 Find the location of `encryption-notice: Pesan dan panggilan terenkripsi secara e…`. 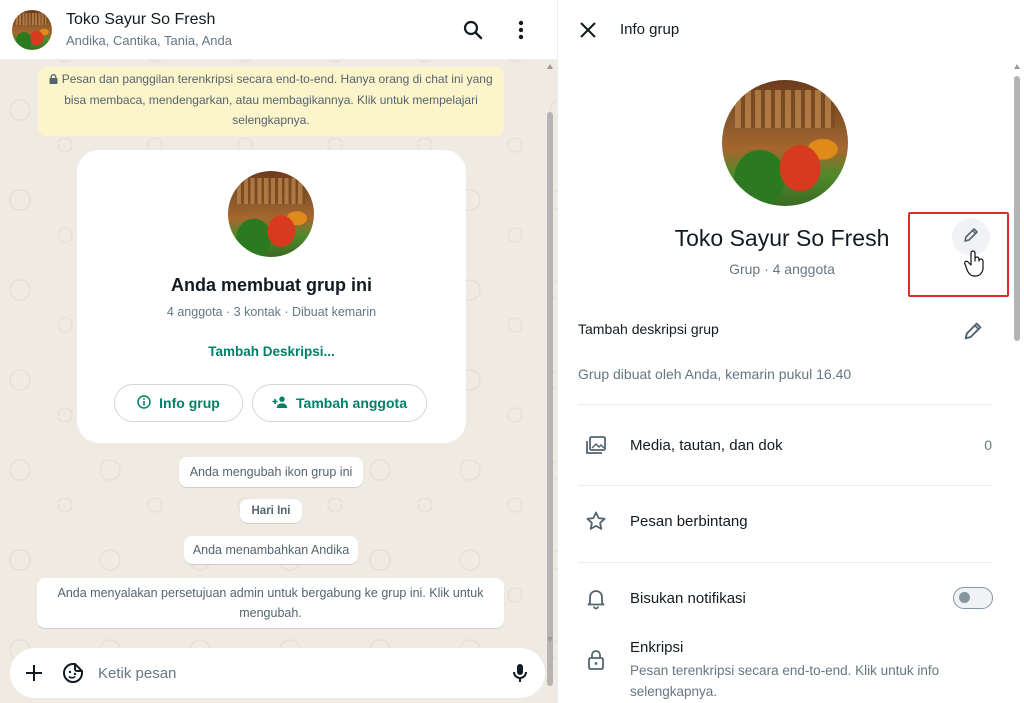

encryption-notice: Pesan dan panggilan terenkripsi secara e… is located at coordinates (271, 101).